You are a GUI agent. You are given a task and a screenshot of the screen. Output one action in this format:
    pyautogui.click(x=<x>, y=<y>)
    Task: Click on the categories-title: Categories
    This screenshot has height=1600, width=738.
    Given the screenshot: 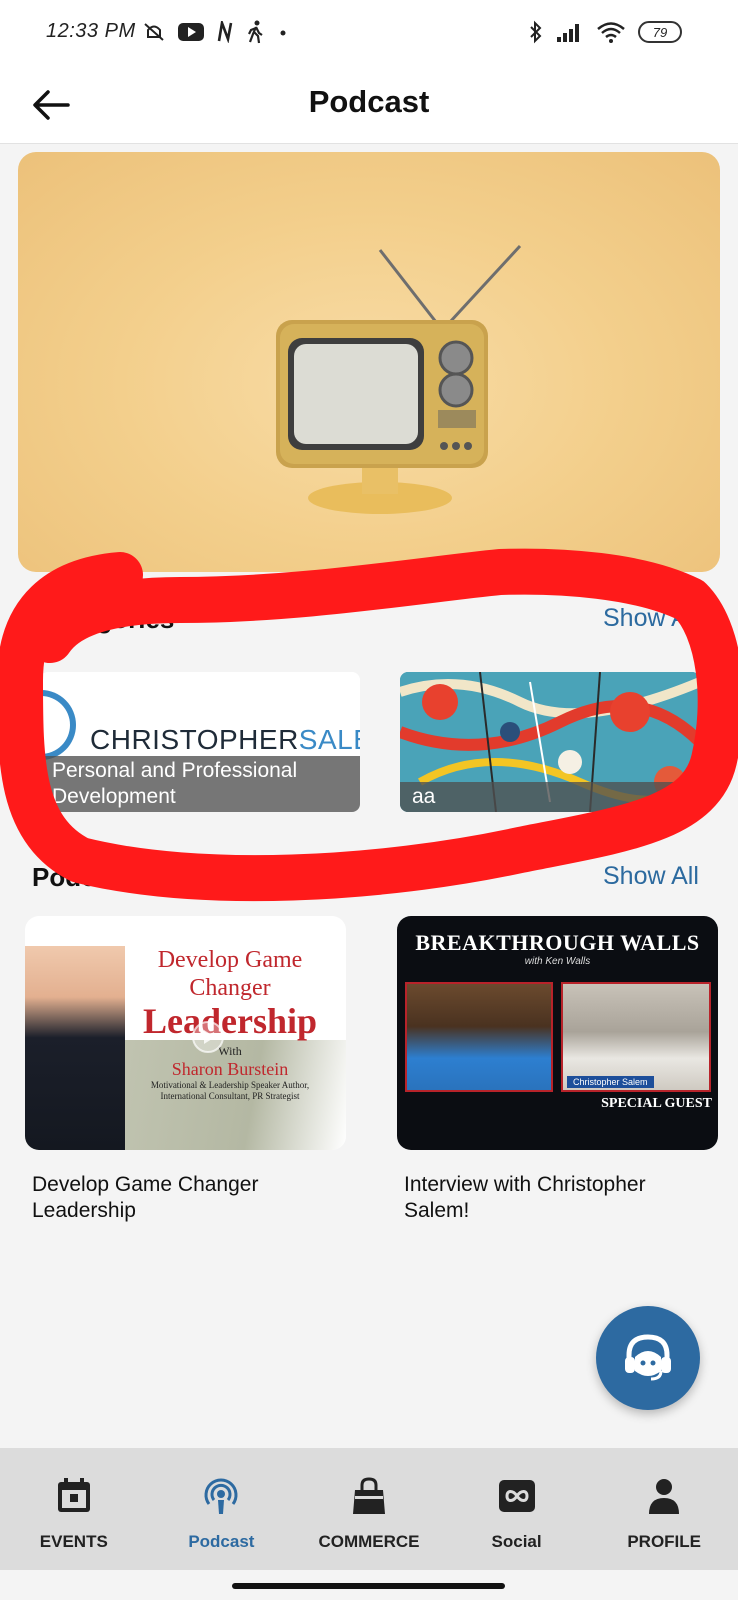 What is the action you would take?
    pyautogui.click(x=107, y=619)
    